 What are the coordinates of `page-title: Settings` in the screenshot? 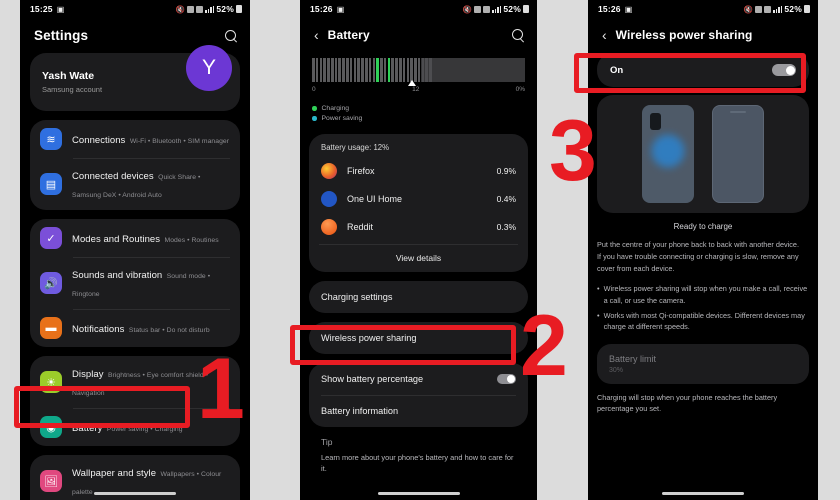 It's located at (61, 35).